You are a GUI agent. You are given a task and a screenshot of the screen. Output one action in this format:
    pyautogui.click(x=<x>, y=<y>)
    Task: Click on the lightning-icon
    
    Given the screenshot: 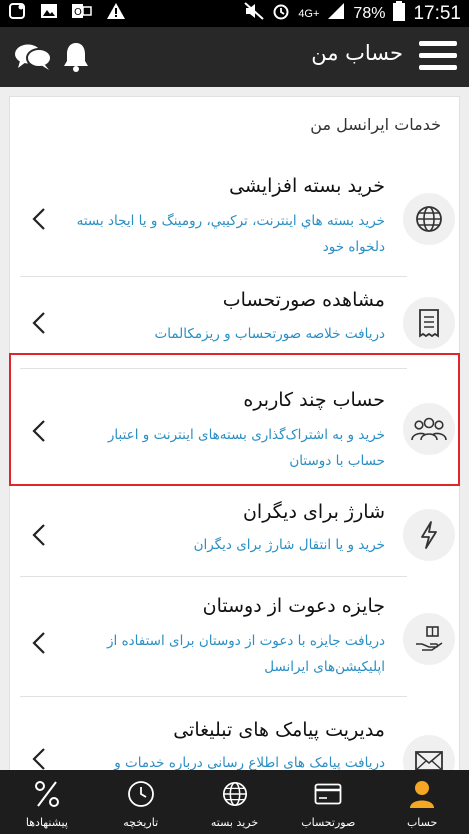 What is the action you would take?
    pyautogui.click(x=429, y=535)
    